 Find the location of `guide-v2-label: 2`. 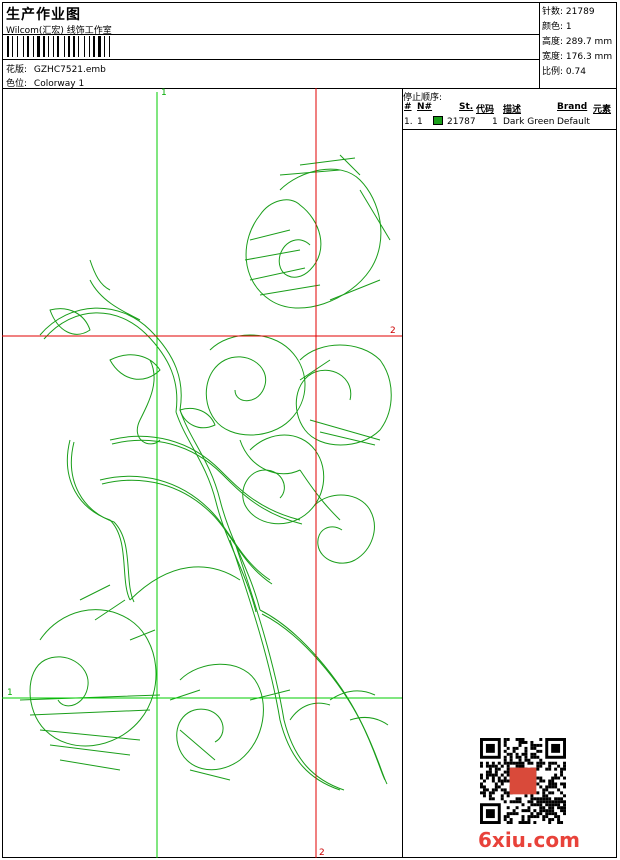

guide-v2-label: 2 is located at coordinates (322, 853).